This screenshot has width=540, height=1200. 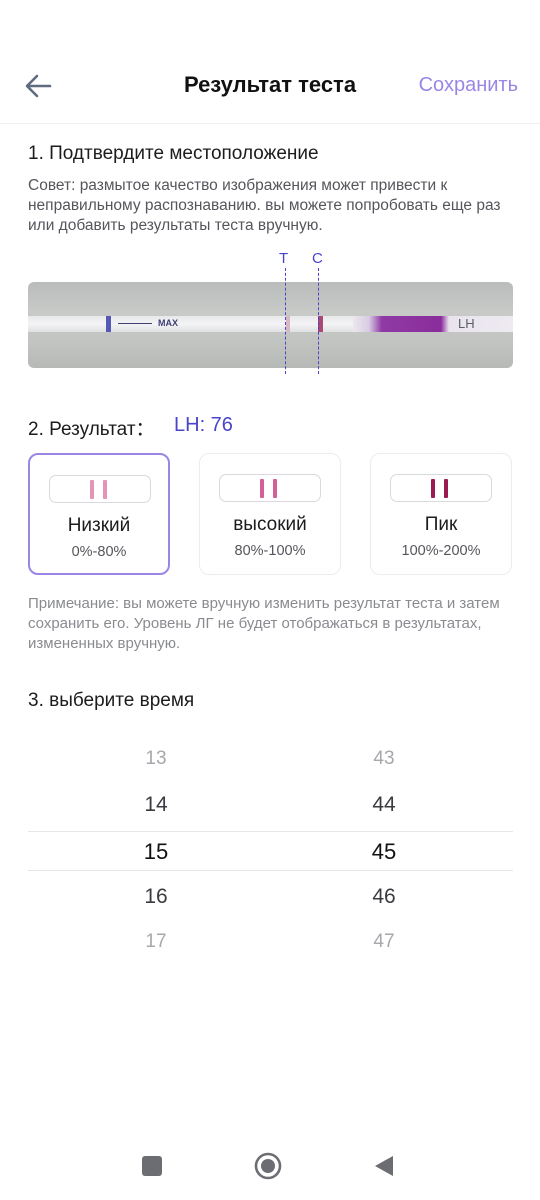 I want to click on hour-item: 16, so click(x=156, y=897).